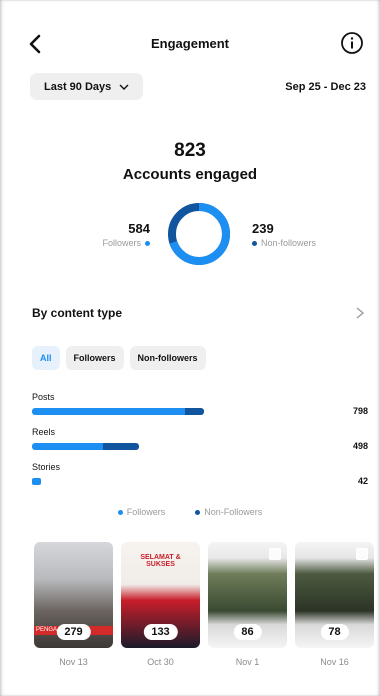 The image size is (380, 696). What do you see at coordinates (139, 228) in the screenshot?
I see `followers-count: 584` at bounding box center [139, 228].